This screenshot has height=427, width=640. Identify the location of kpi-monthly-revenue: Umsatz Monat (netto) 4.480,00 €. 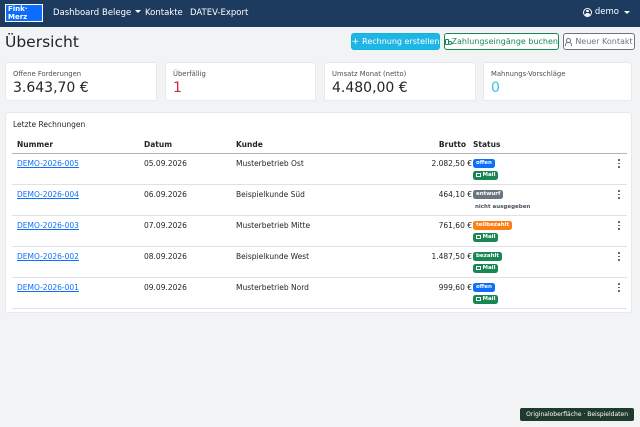
(400, 81).